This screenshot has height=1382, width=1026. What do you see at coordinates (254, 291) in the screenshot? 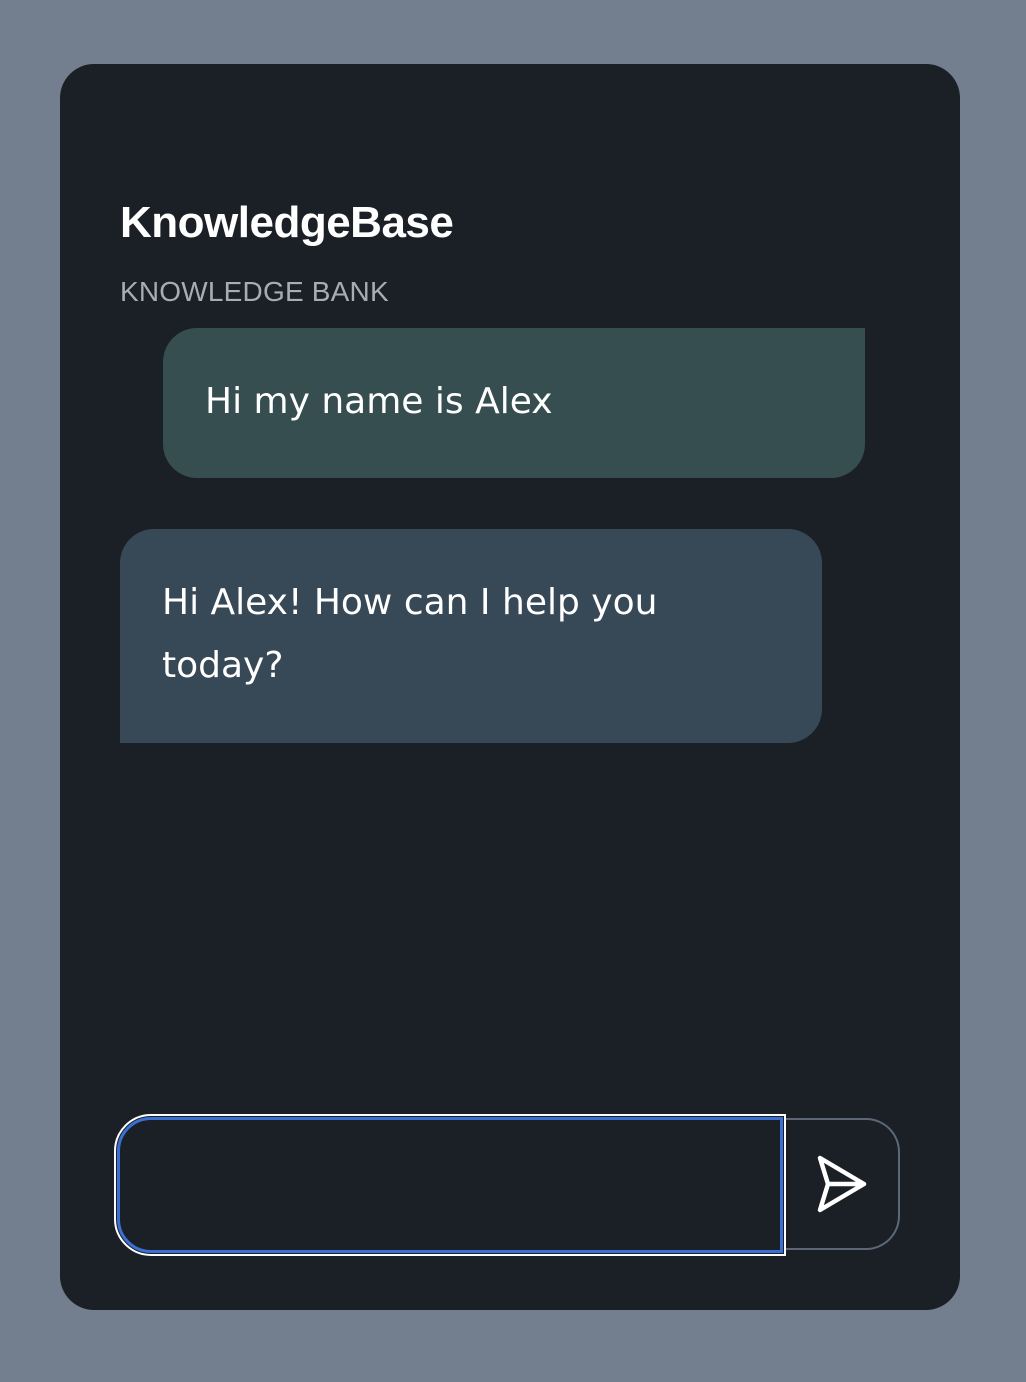
I see `app-subtitle: KNOWLEDGE BANK` at bounding box center [254, 291].